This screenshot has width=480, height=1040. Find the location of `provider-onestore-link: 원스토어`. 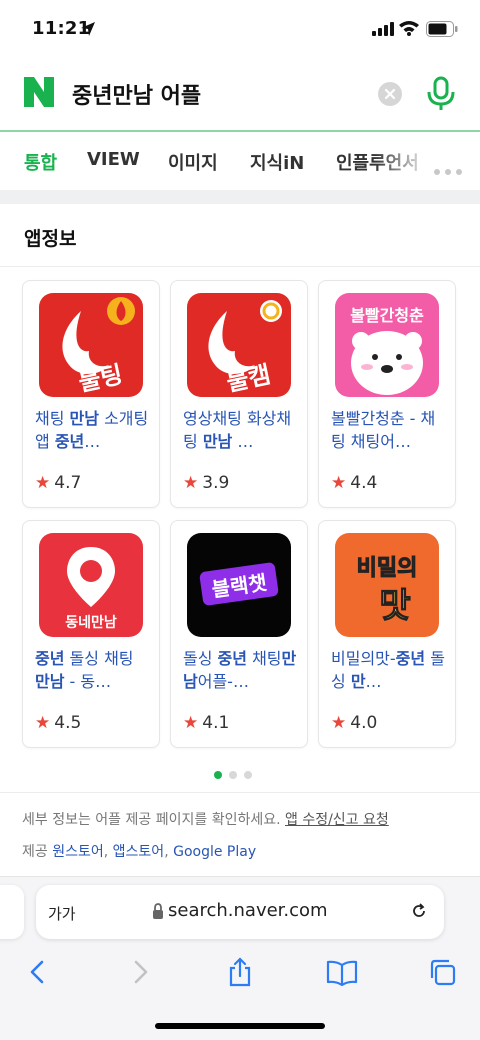

provider-onestore-link: 원스토어 is located at coordinates (78, 852).